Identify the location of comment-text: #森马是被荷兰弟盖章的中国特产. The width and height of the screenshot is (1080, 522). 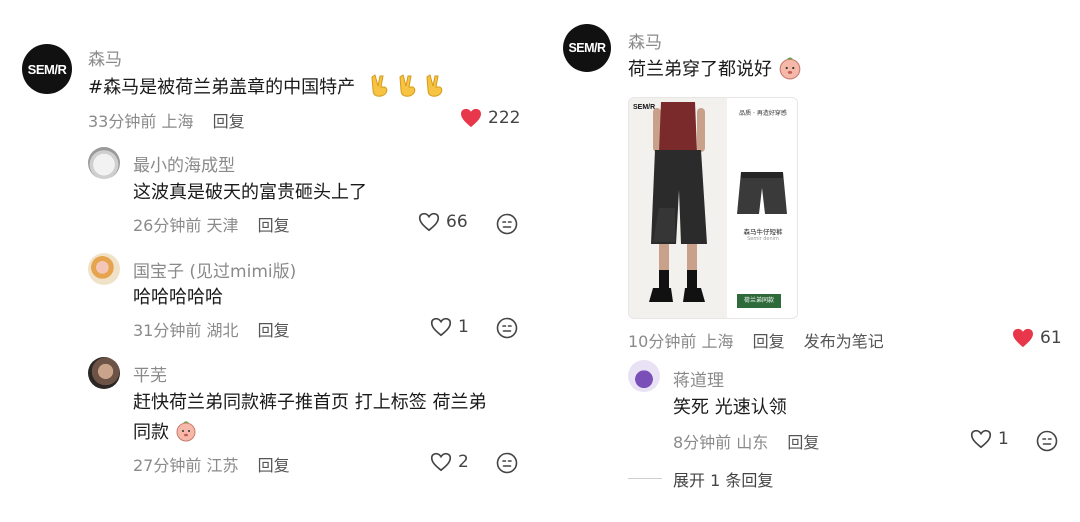
(267, 88).